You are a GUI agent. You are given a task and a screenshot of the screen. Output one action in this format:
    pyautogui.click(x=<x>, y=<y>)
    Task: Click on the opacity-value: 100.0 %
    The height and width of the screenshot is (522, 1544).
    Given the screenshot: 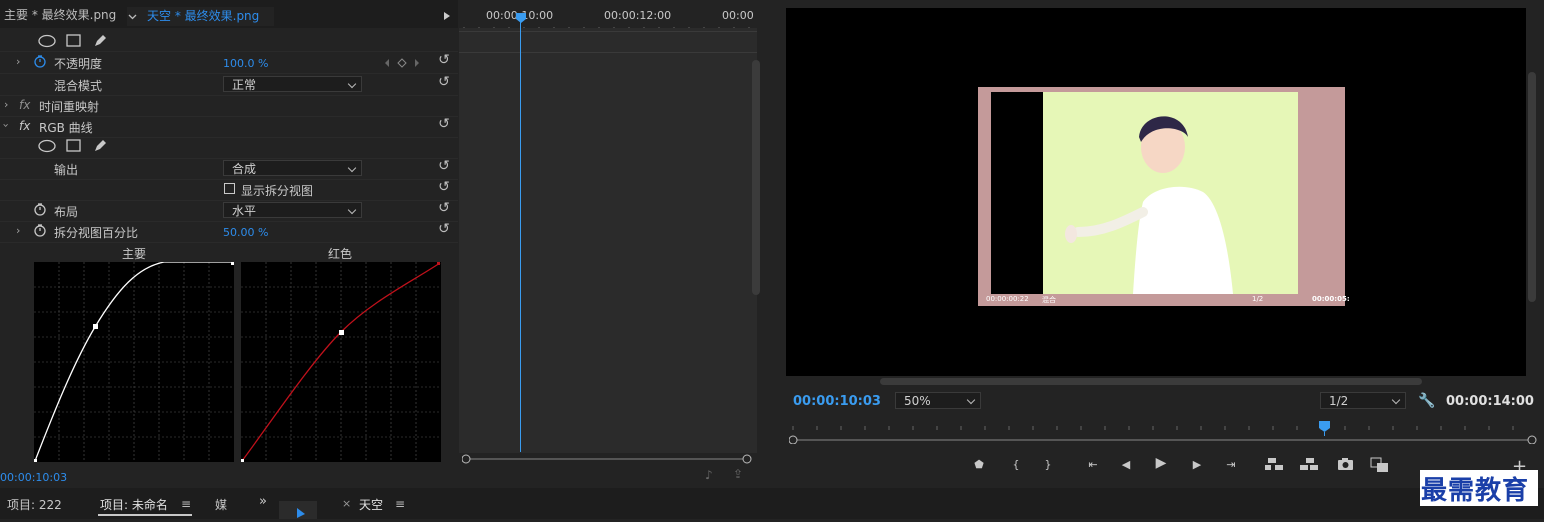 What is the action you would take?
    pyautogui.click(x=245, y=63)
    